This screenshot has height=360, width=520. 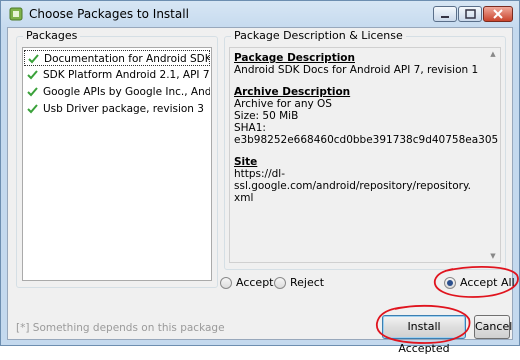 I want to click on title-bar: Choose Packages to Install, so click(x=260, y=14).